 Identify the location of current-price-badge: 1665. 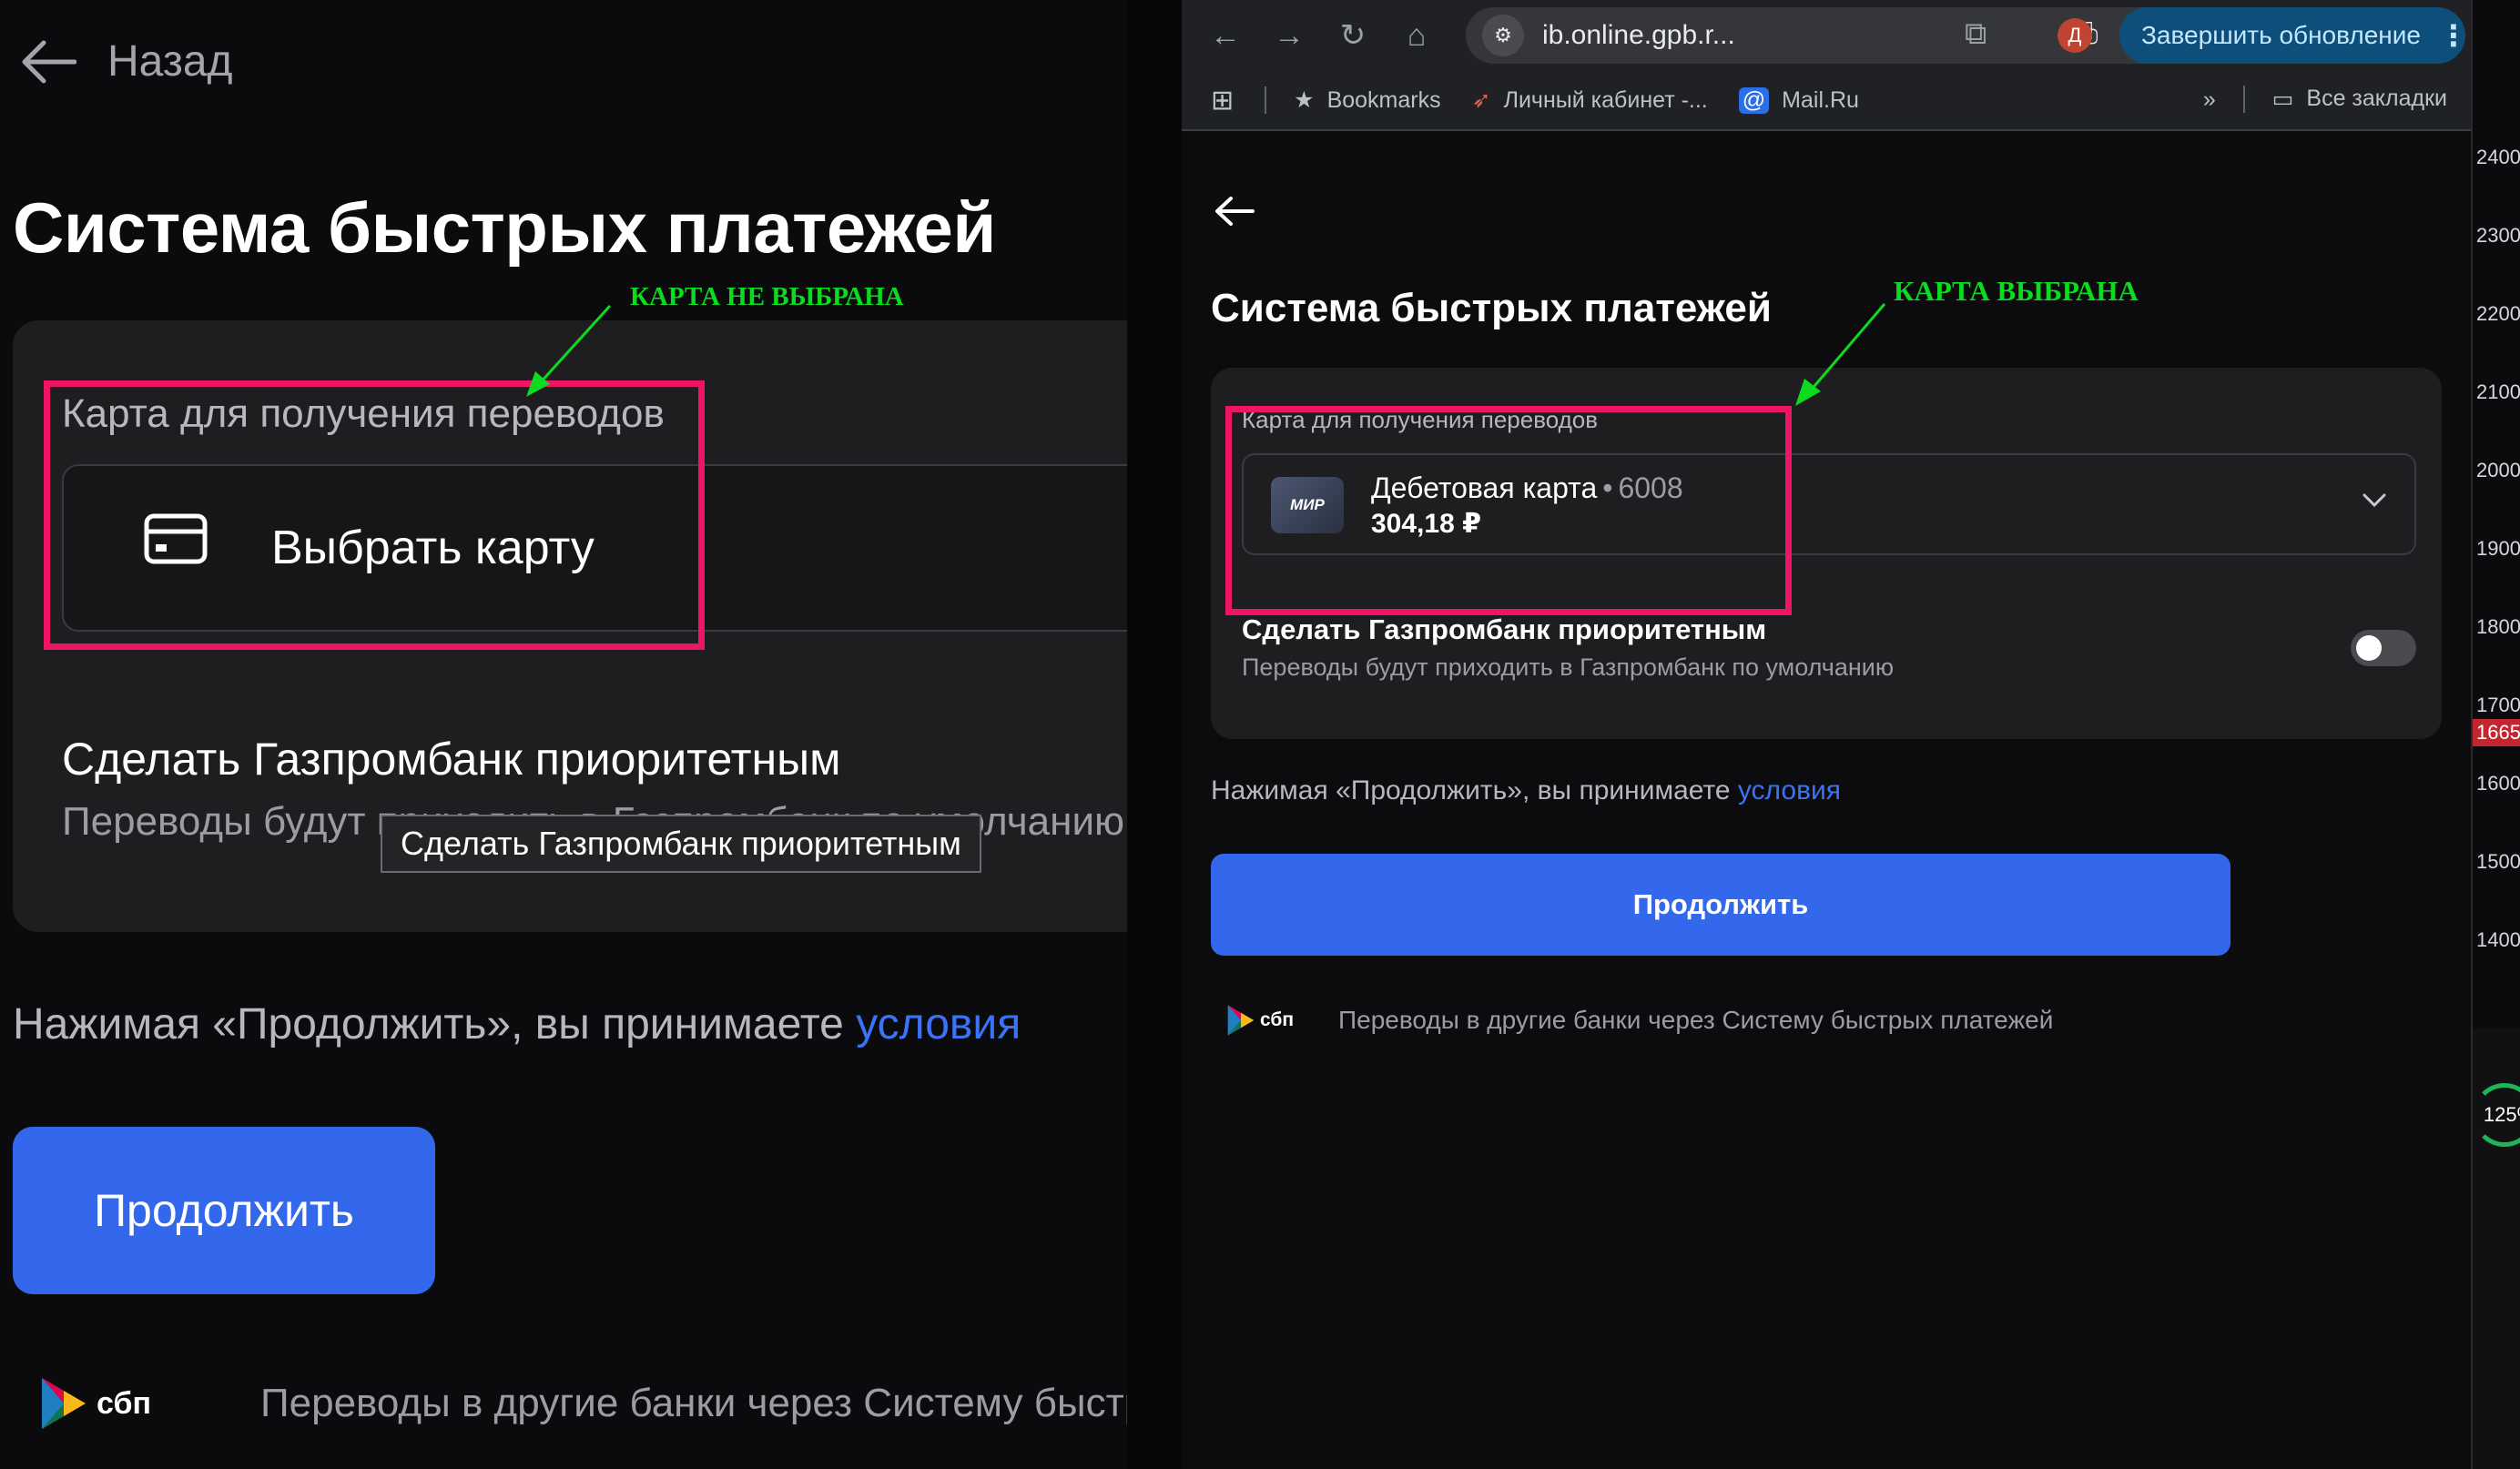
(2497, 733).